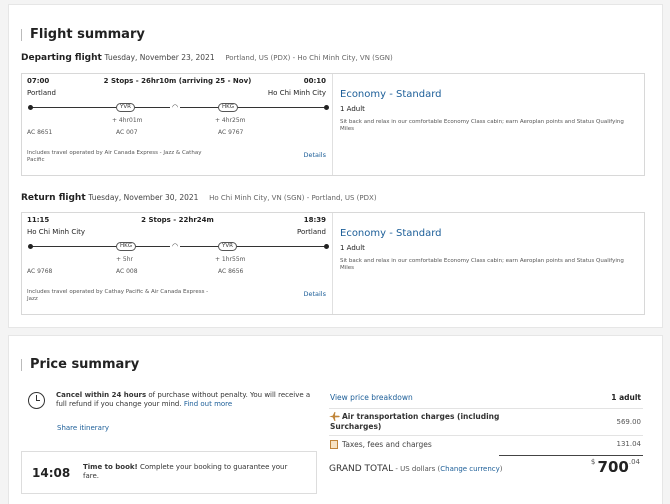 The width and height of the screenshot is (670, 504). Describe the element at coordinates (208, 404) in the screenshot. I see `find-out-more-link: Find out more` at that location.